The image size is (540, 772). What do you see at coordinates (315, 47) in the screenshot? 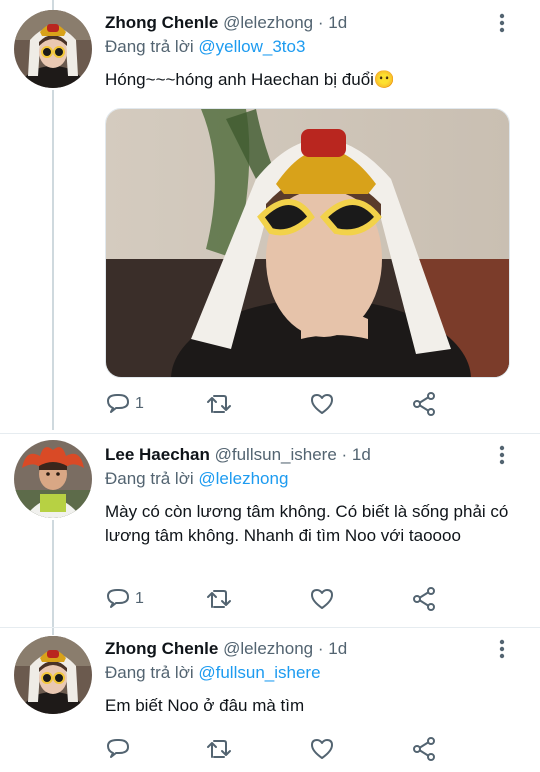
I see `replying-to: Đang trả lời @yellow_3to3` at bounding box center [315, 47].